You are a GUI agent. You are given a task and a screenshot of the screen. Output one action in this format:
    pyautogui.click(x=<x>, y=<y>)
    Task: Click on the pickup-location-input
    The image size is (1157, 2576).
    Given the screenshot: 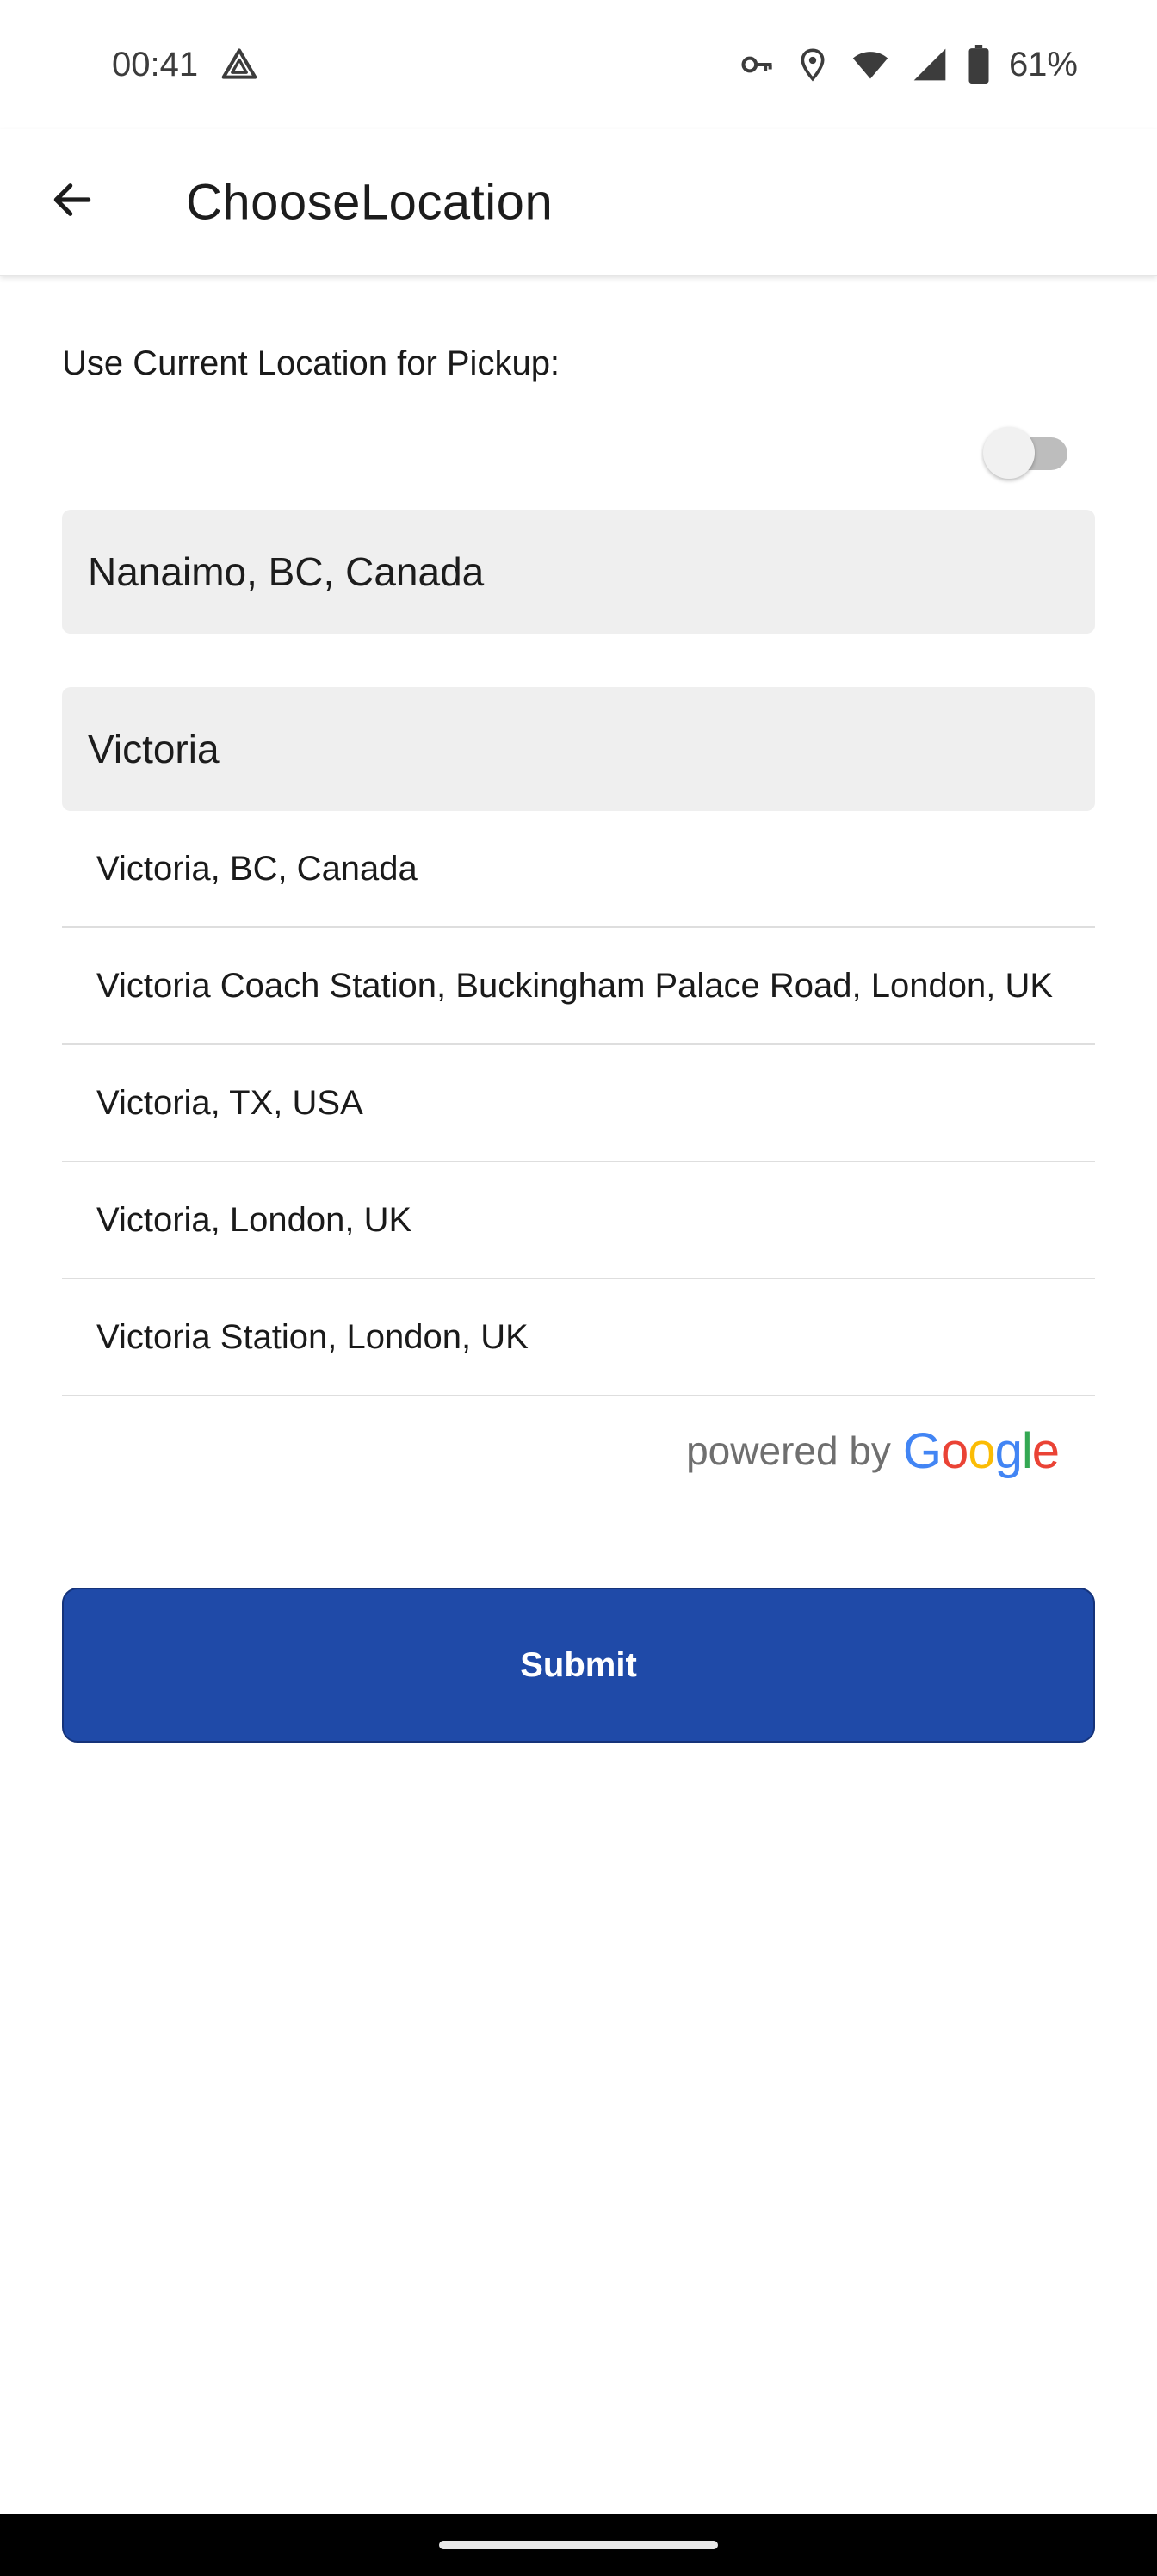 What is the action you would take?
    pyautogui.click(x=591, y=571)
    